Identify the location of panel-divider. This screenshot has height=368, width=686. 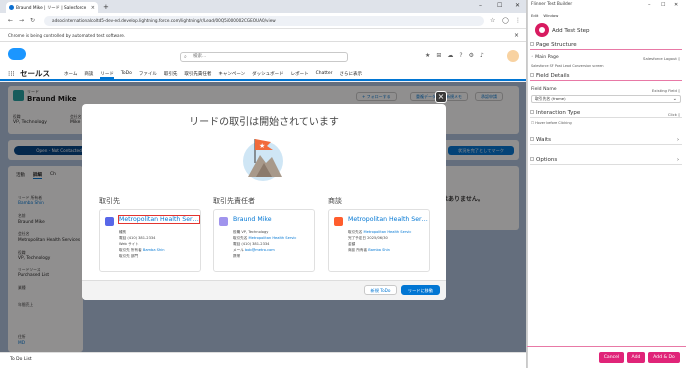
(606, 346).